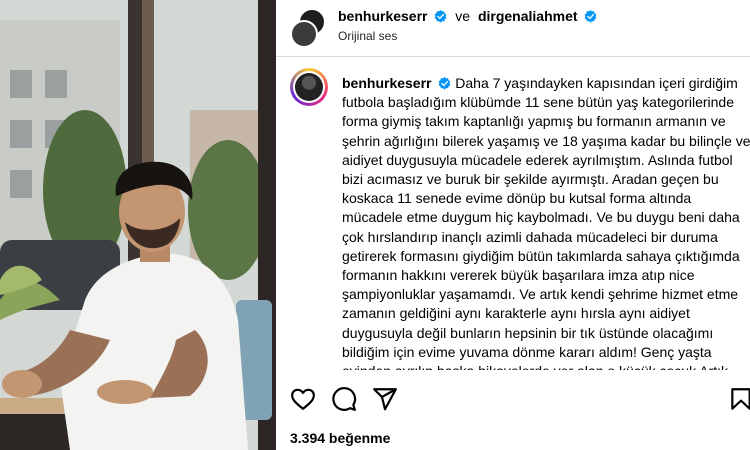 The height and width of the screenshot is (450, 750). Describe the element at coordinates (344, 399) in the screenshot. I see `comment-icon` at that location.